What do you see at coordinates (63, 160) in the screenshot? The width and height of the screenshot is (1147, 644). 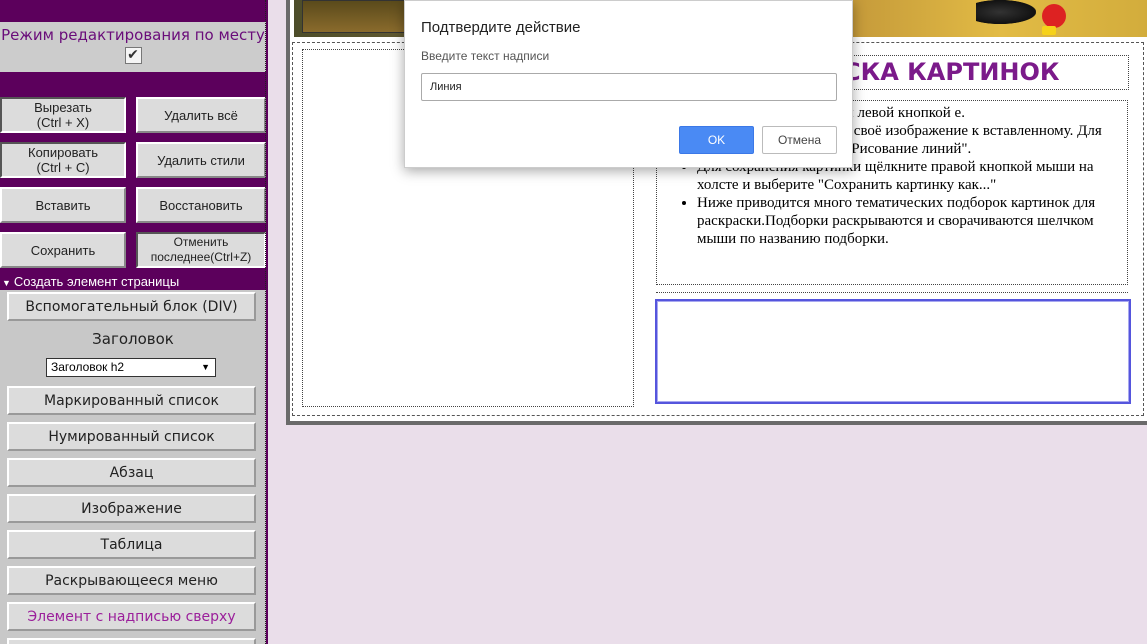 I see `copy-button: Копировать (Ctrl + C)` at bounding box center [63, 160].